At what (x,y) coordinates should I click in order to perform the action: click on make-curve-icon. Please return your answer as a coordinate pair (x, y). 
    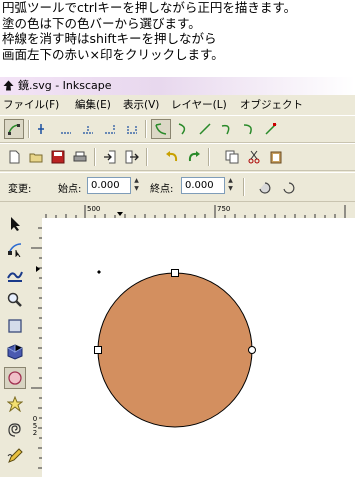
    Looking at the image, I should click on (249, 129).